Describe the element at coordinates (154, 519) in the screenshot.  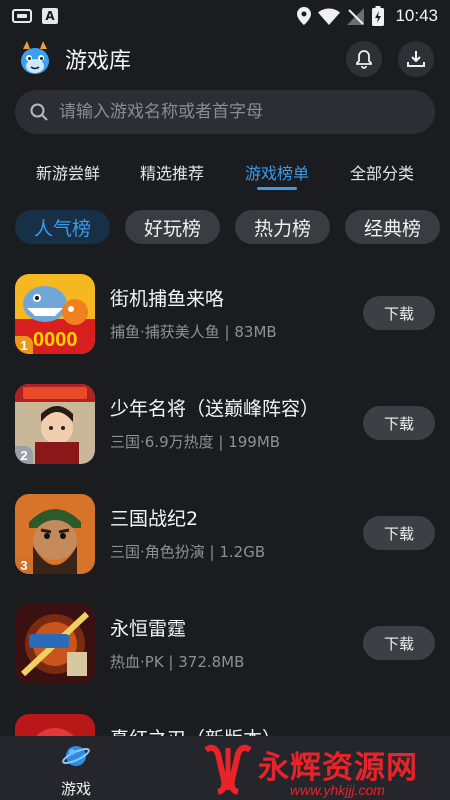
I see `game-title: 三国战纪2` at that location.